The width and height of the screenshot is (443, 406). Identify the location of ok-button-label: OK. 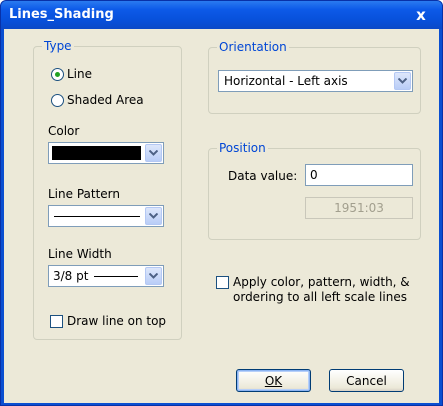
(273, 381).